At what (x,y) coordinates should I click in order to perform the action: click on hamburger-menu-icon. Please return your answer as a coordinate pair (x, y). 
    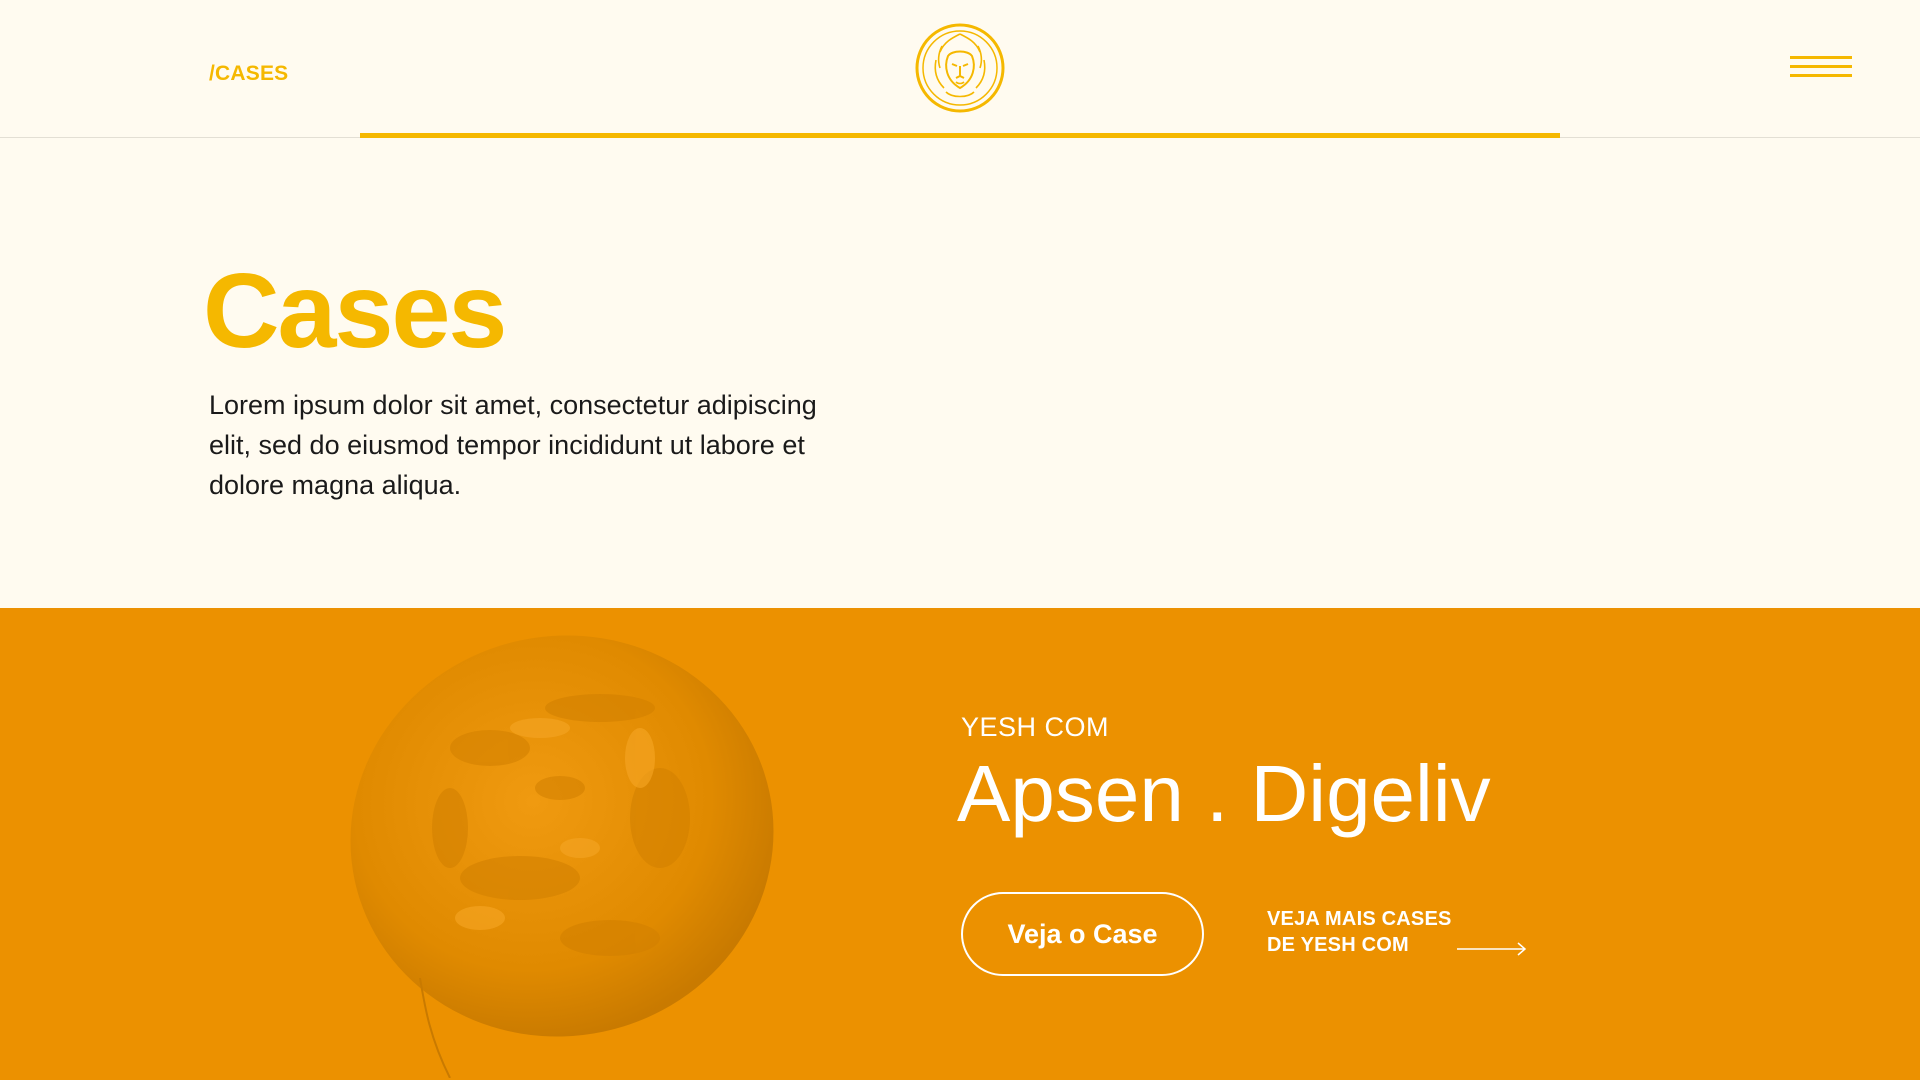
    Looking at the image, I should click on (1821, 67).